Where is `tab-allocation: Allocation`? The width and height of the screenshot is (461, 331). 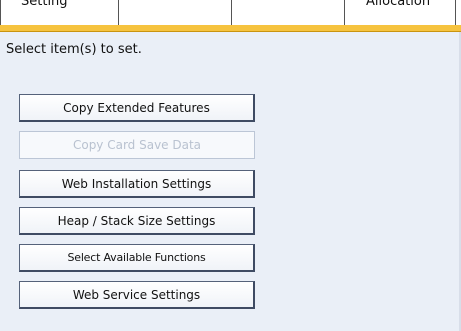 tab-allocation: Allocation is located at coordinates (398, 4).